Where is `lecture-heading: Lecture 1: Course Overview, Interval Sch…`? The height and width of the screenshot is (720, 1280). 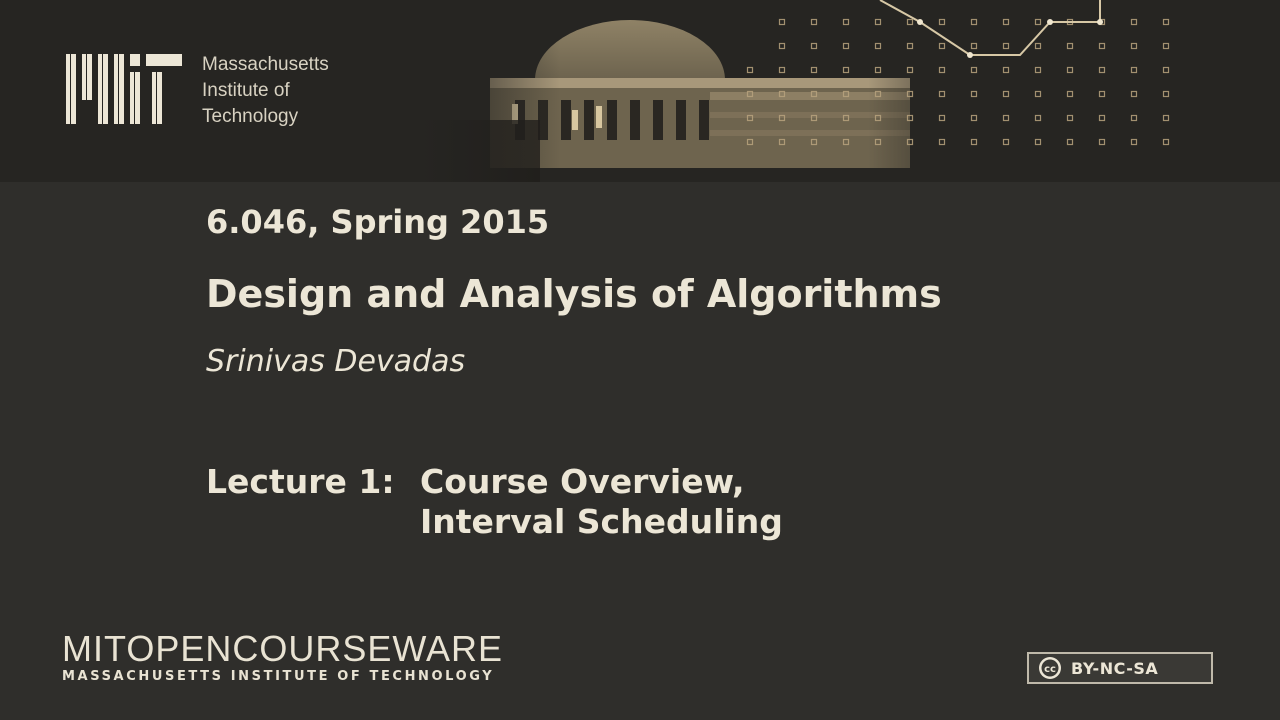
lecture-heading: Lecture 1: Course Overview, Interval Sch… is located at coordinates (494, 502).